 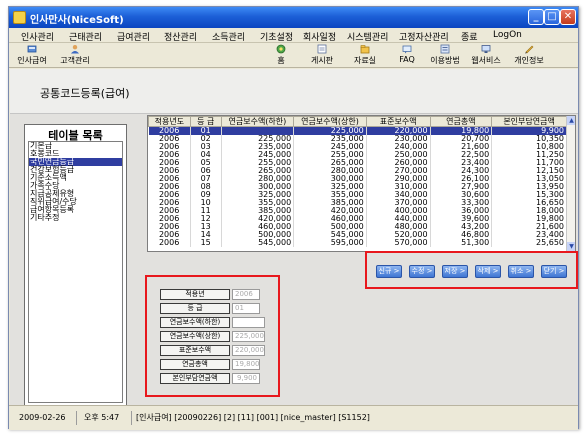 I want to click on pension-upper-field: 225,000, so click(x=248, y=336).